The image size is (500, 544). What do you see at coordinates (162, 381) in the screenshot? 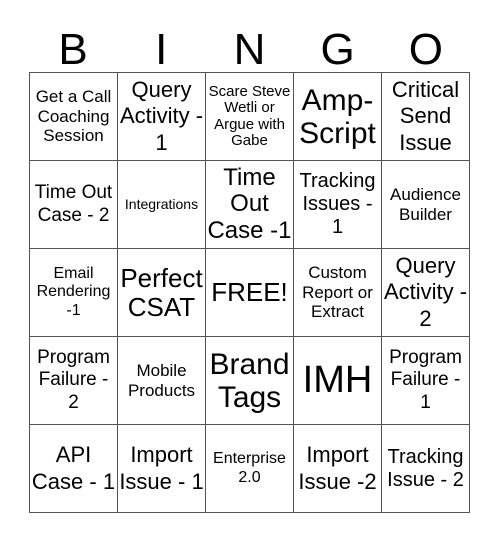
I see `bingo-cell: Mobile Products` at bounding box center [162, 381].